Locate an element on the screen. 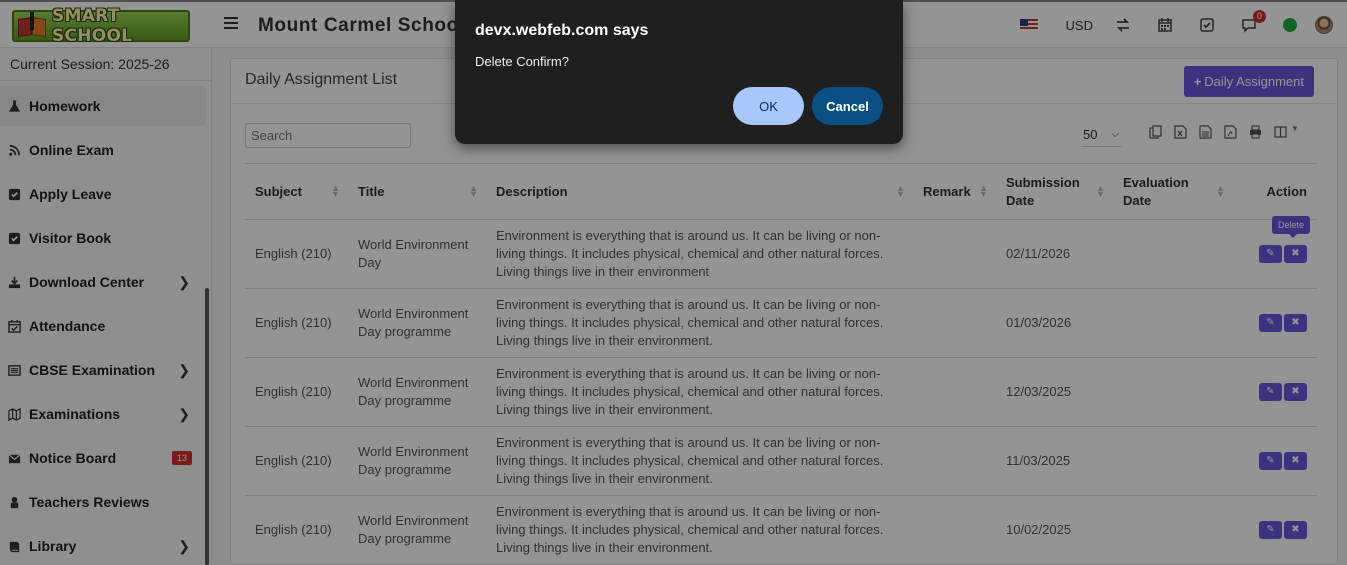 Image resolution: width=1347 pixels, height=565 pixels. dialog-title: devx.webfeb.com says is located at coordinates (562, 30).